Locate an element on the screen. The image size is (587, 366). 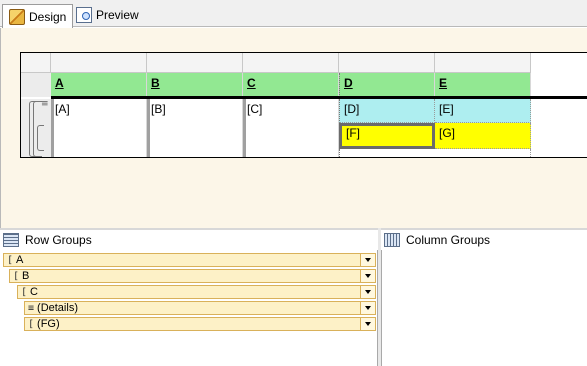
row-groups-header: Row Groups is located at coordinates (47, 240).